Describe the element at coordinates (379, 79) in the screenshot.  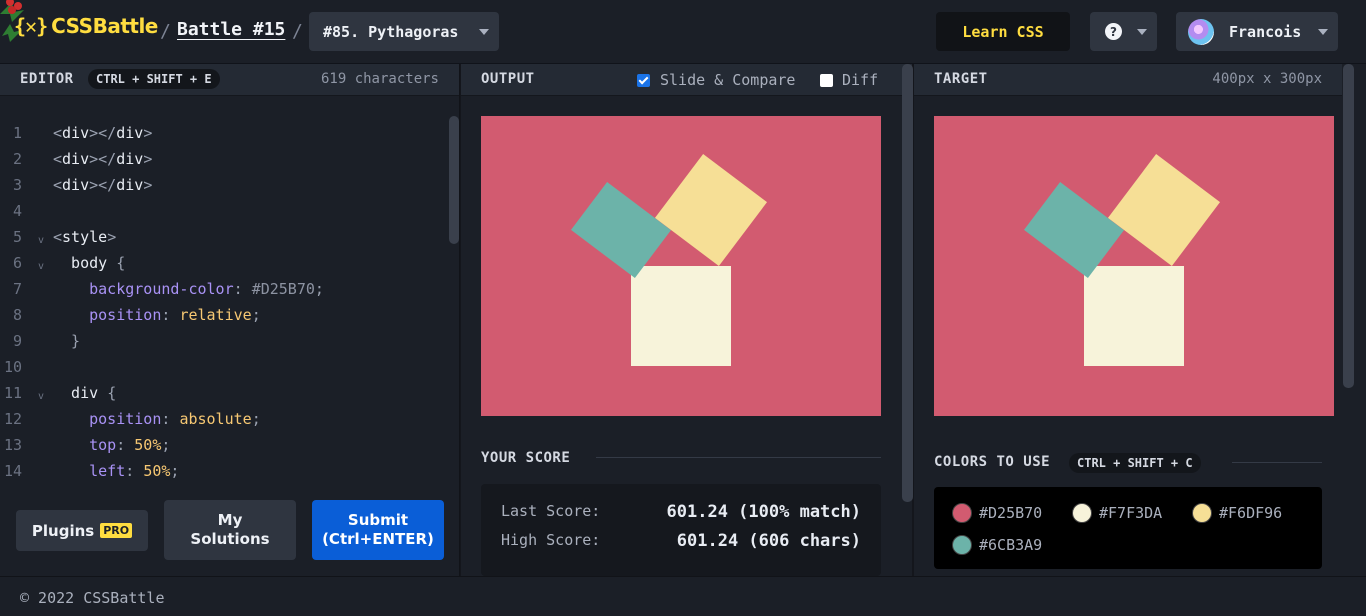
I see `character-count: 619 characters` at that location.